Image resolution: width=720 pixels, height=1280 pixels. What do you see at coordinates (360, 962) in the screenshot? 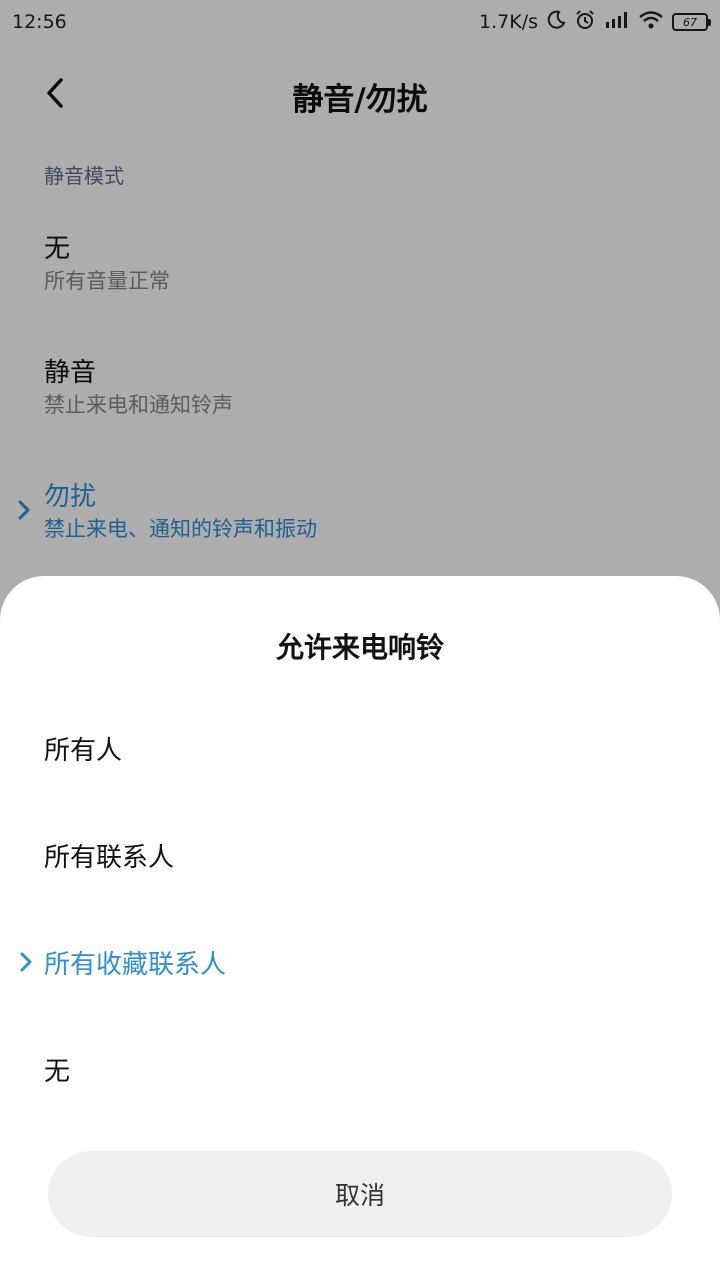
I see `option-starred-contacts: 所有收藏联系人` at bounding box center [360, 962].